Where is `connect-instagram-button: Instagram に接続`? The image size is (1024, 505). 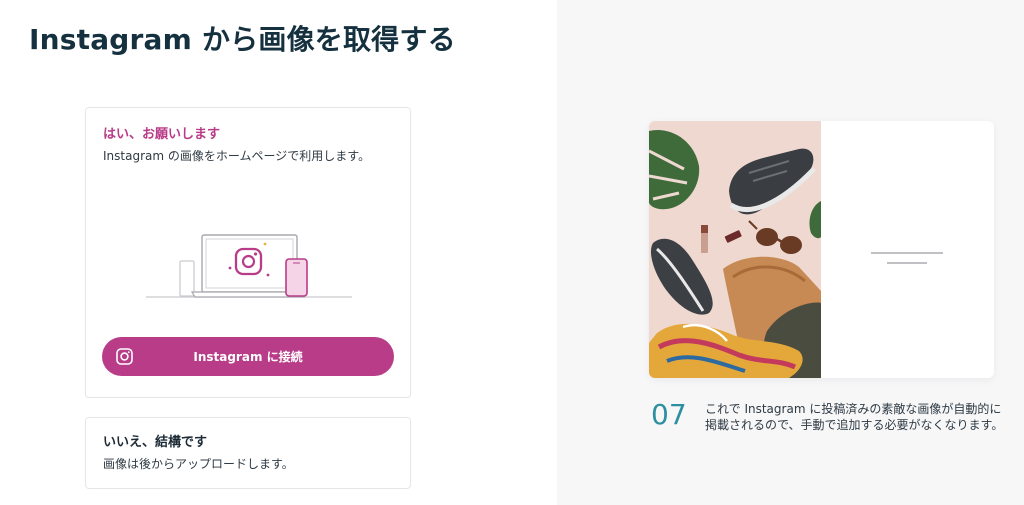 connect-instagram-button: Instagram に接続 is located at coordinates (248, 356).